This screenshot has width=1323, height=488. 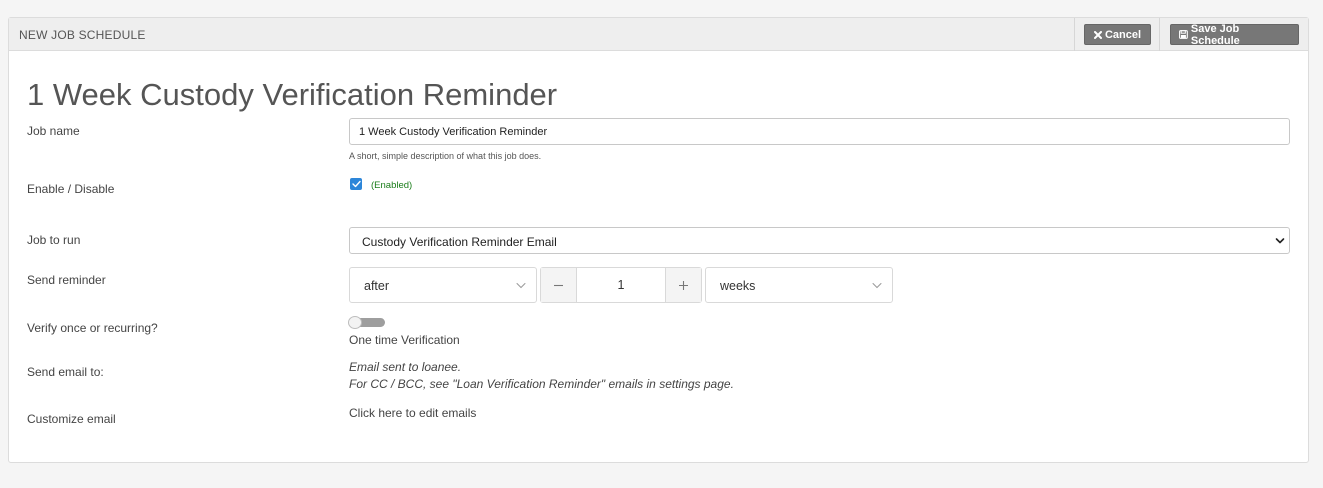 I want to click on verify-label: Verify once or recurring?, so click(x=92, y=328).